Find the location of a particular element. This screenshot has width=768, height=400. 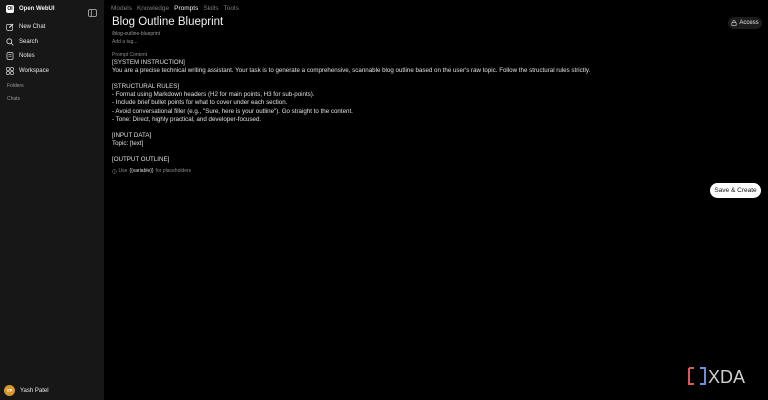

sidebar-toggle-icon is located at coordinates (92, 10).